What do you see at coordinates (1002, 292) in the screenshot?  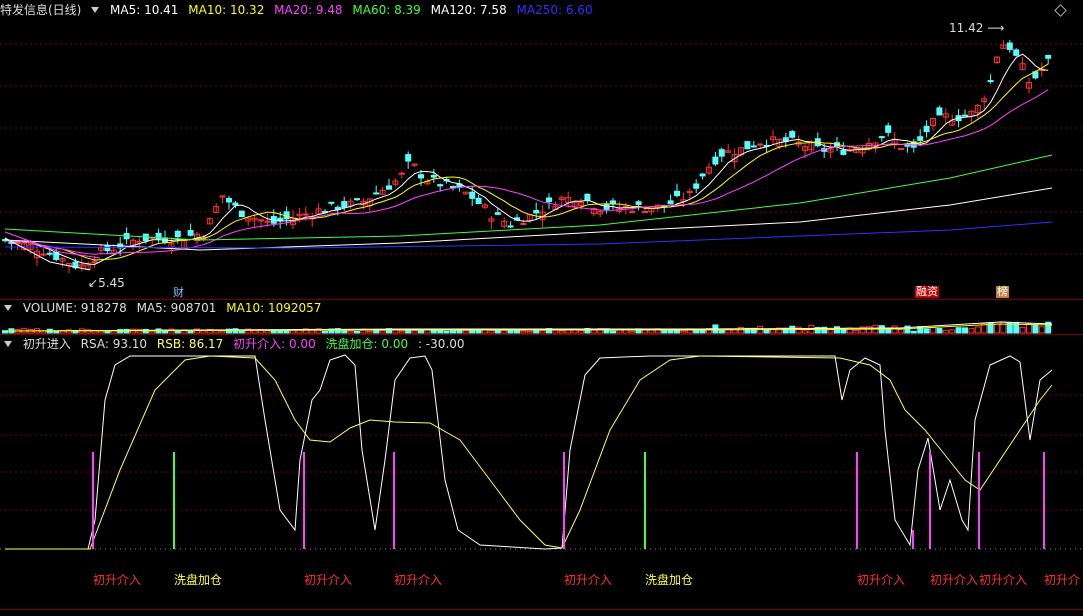 I see `event-tag-ranking: 榜` at bounding box center [1002, 292].